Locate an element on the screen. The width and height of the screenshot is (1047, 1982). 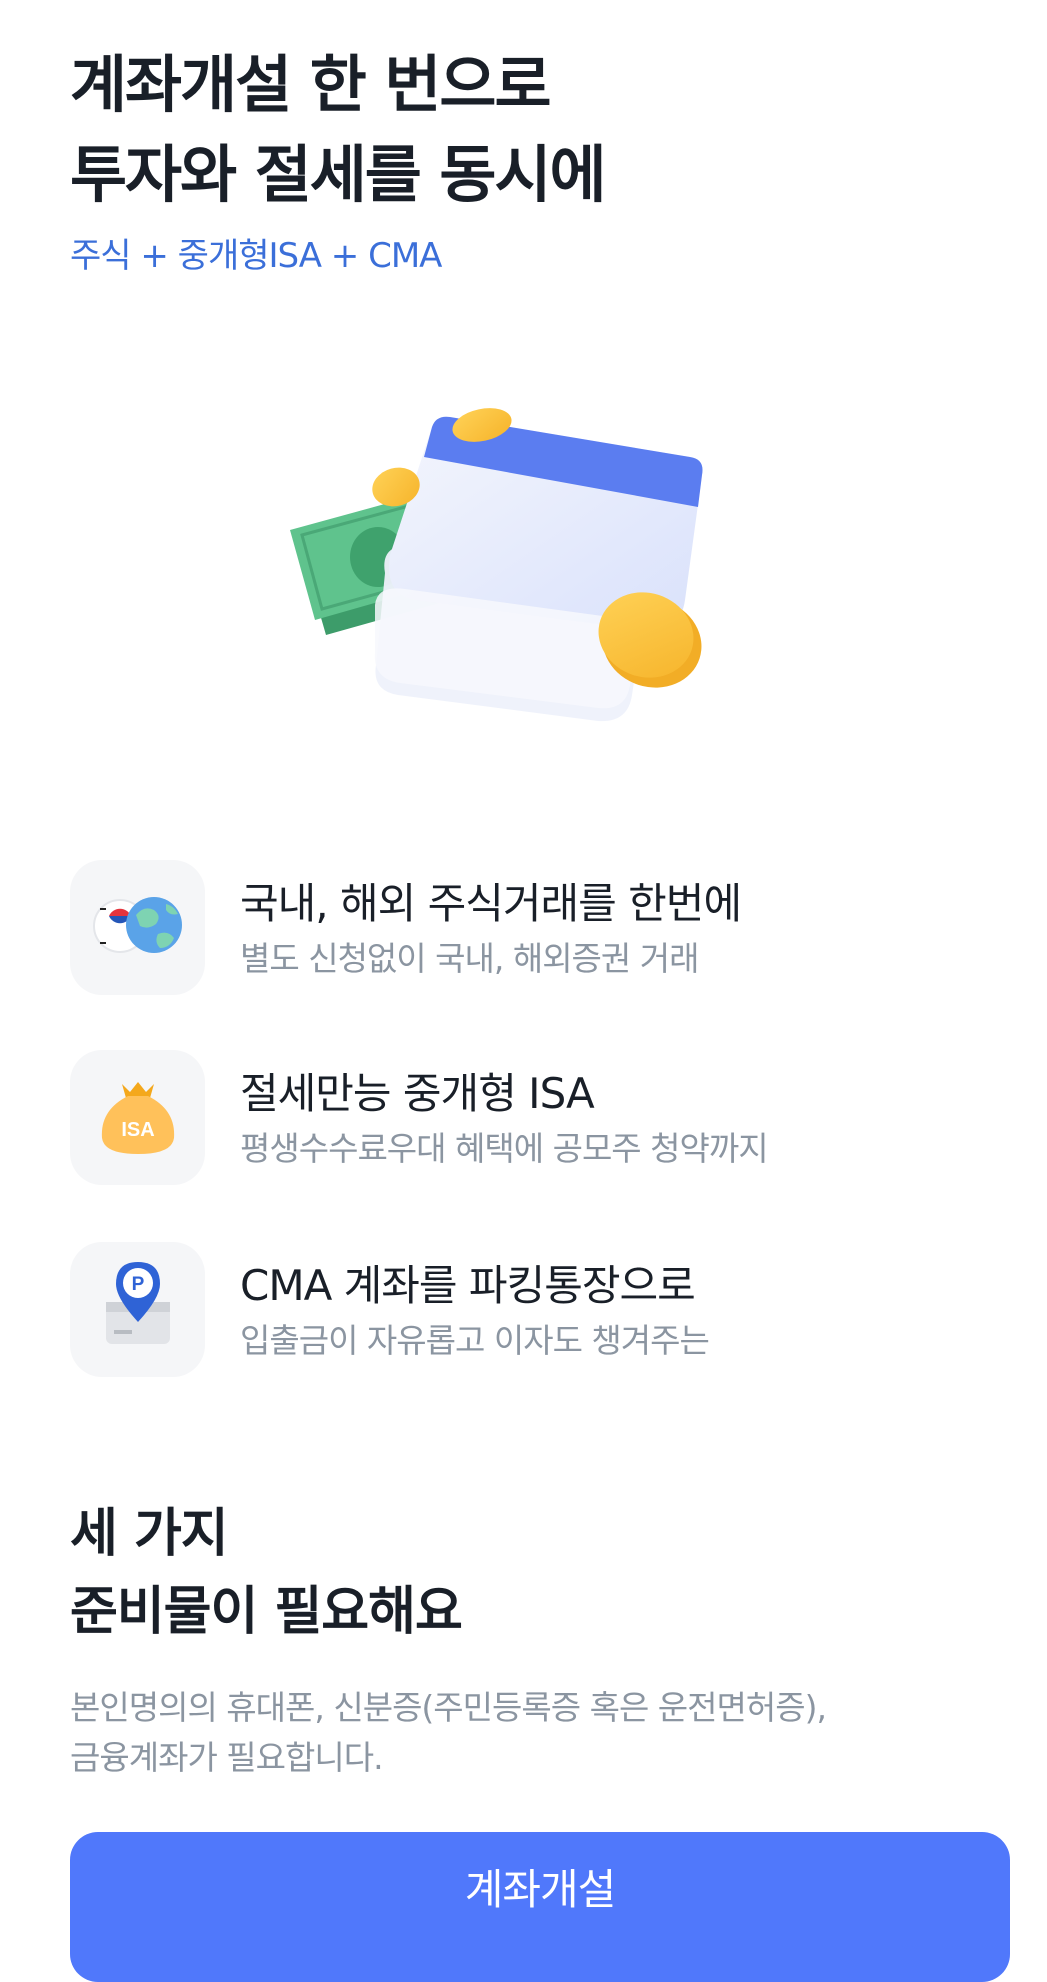
feature-title: CMA 계좌를 파킹통장으로 is located at coordinates (468, 1285).